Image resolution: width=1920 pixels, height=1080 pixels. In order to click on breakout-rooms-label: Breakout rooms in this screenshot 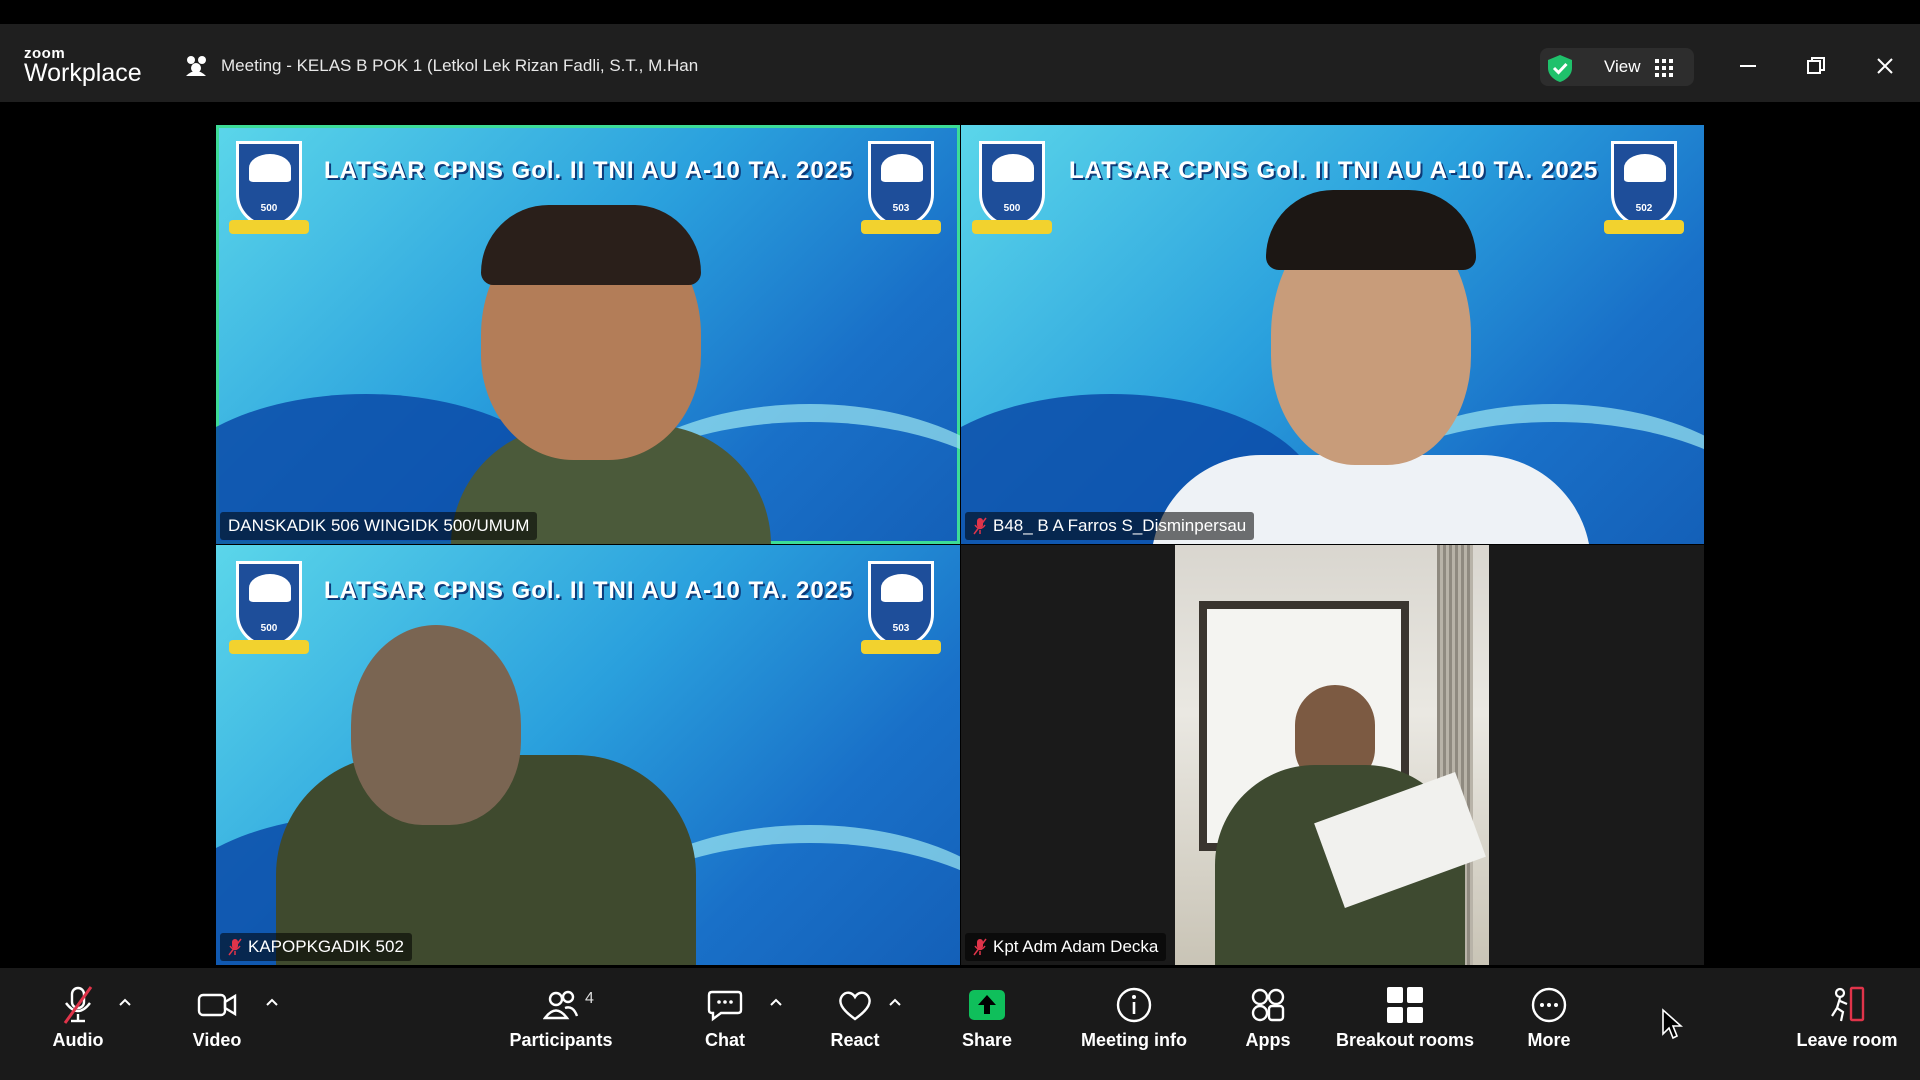, I will do `click(1405, 1040)`.